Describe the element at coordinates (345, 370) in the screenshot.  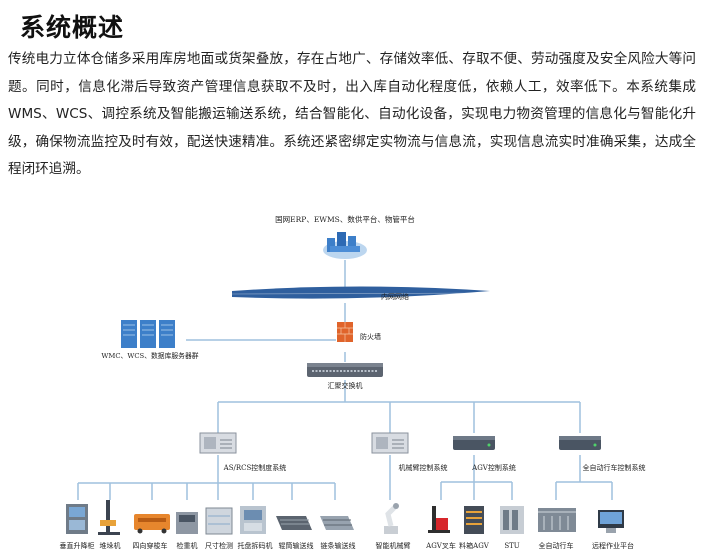
I see `switch-icon` at that location.